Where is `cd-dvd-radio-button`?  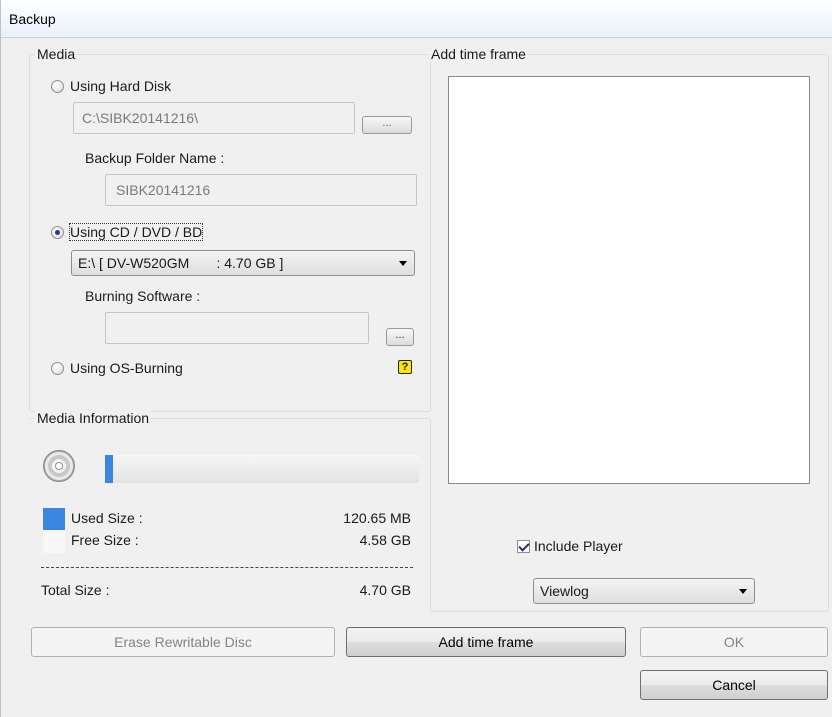
cd-dvd-radio-button is located at coordinates (57, 232).